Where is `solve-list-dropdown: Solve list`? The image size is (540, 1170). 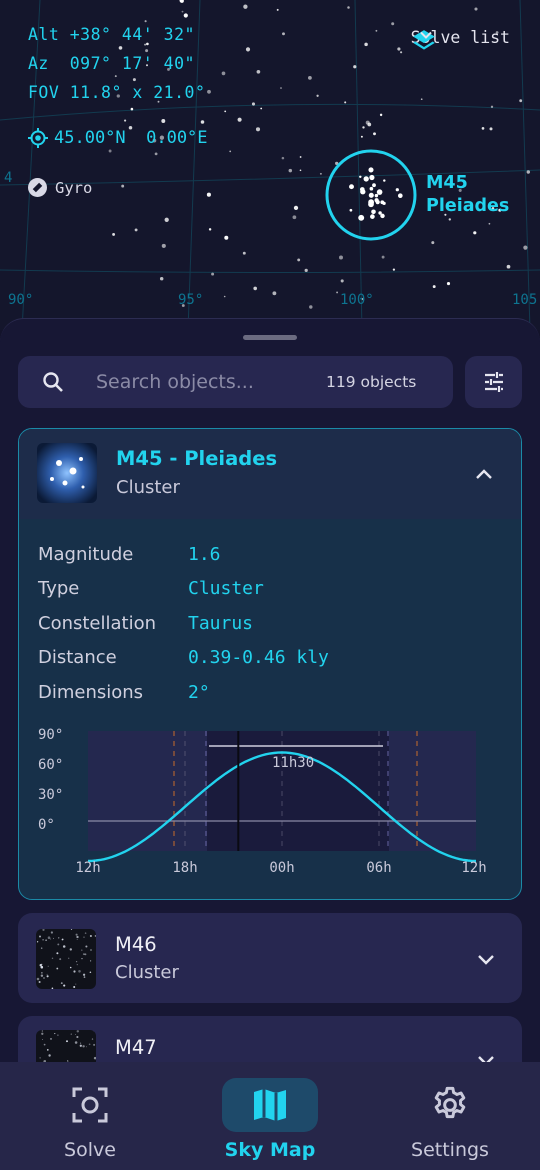
solve-list-dropdown: Solve list is located at coordinates (460, 39).